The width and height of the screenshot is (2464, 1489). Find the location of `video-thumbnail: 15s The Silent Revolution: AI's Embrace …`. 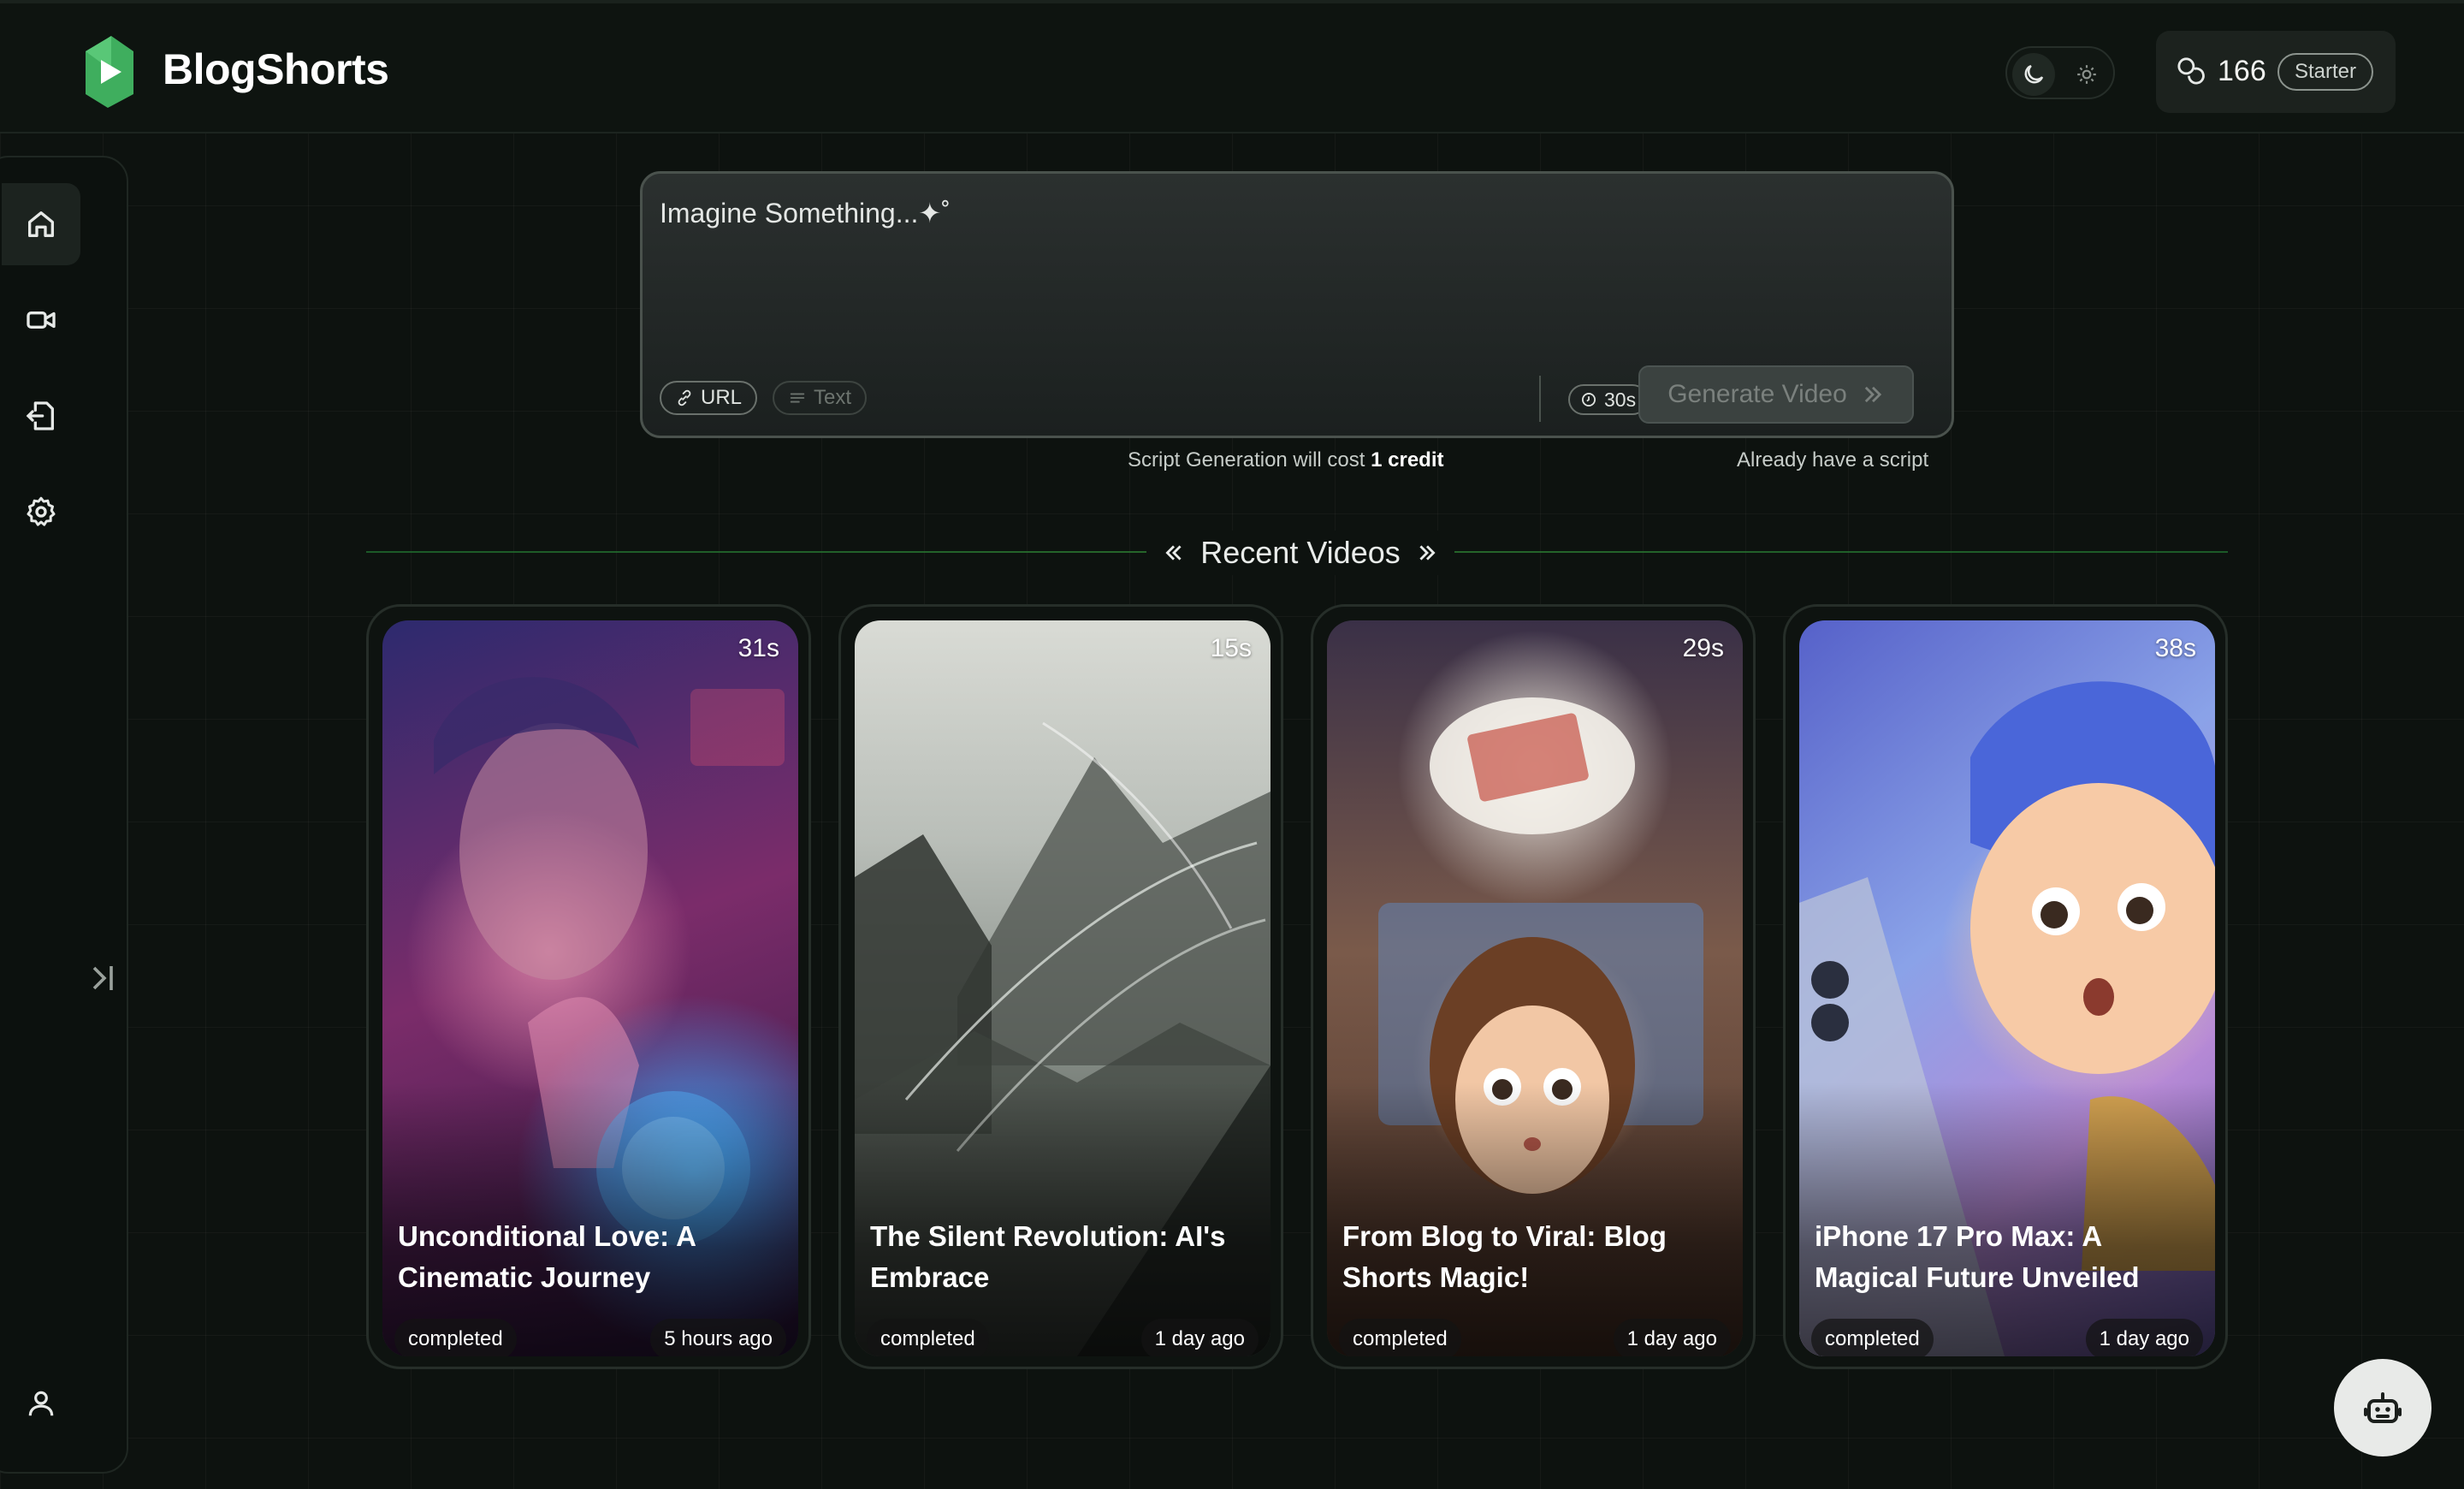

video-thumbnail: 15s The Silent Revolution: AI's Embrace … is located at coordinates (1062, 988).